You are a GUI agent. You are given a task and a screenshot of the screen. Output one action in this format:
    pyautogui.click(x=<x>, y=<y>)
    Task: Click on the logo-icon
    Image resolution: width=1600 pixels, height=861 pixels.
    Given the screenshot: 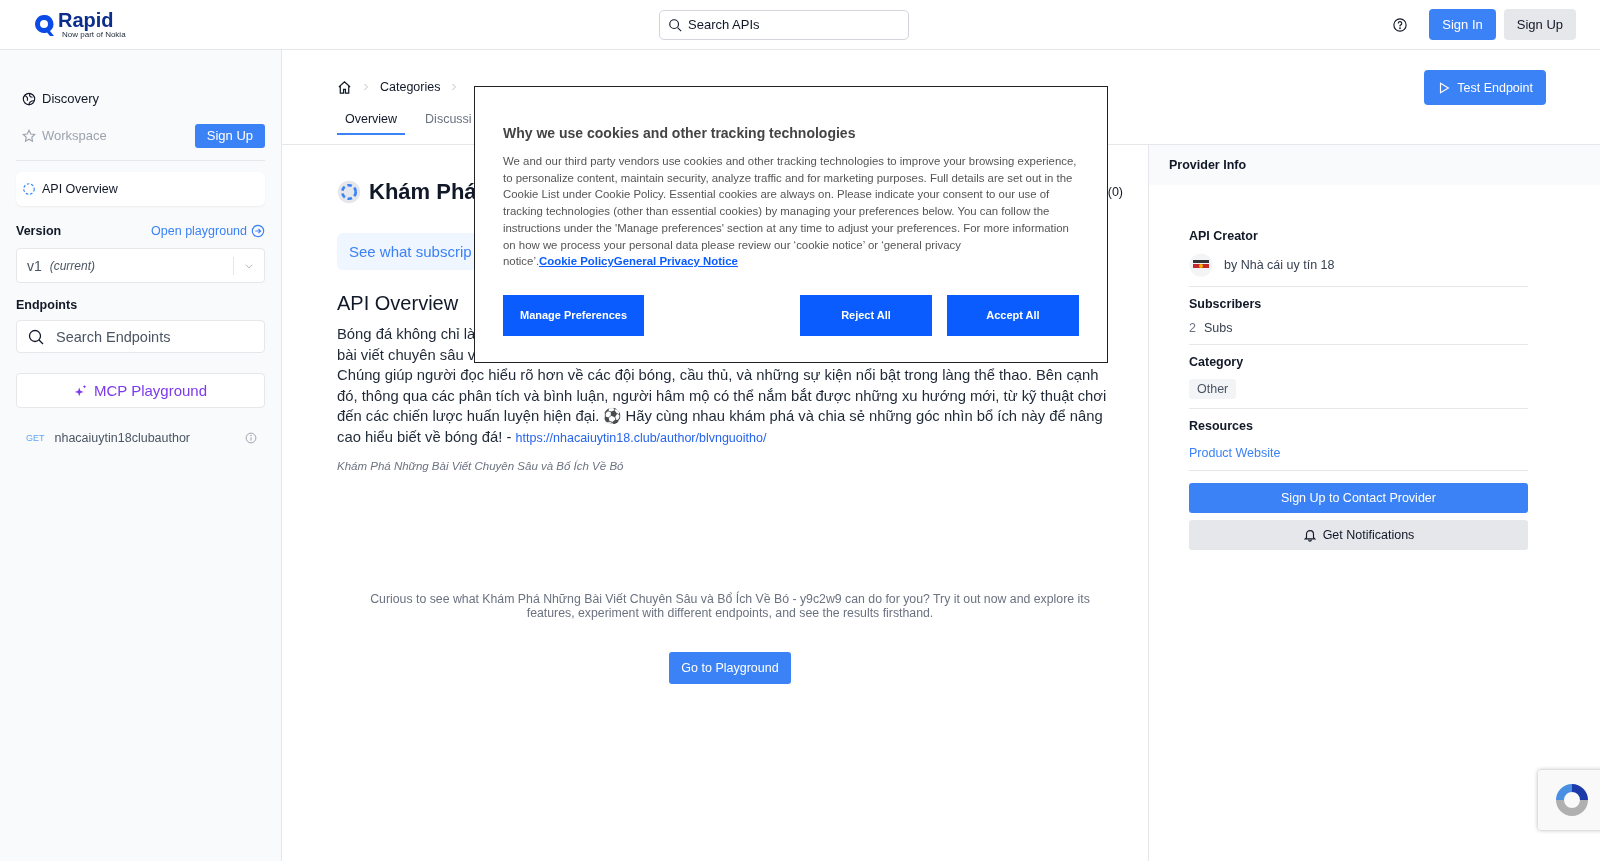 What is the action you would take?
    pyautogui.click(x=44, y=24)
    